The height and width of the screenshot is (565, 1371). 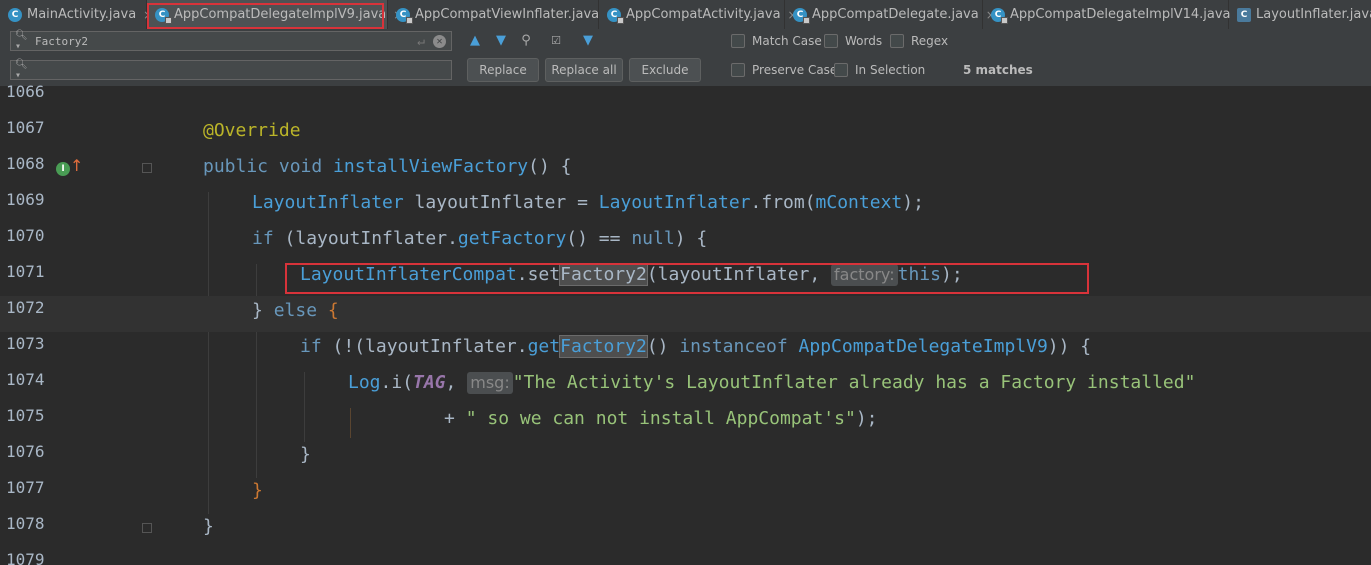 I want to click on preserve-case-label: Preserve Case, so click(x=795, y=70).